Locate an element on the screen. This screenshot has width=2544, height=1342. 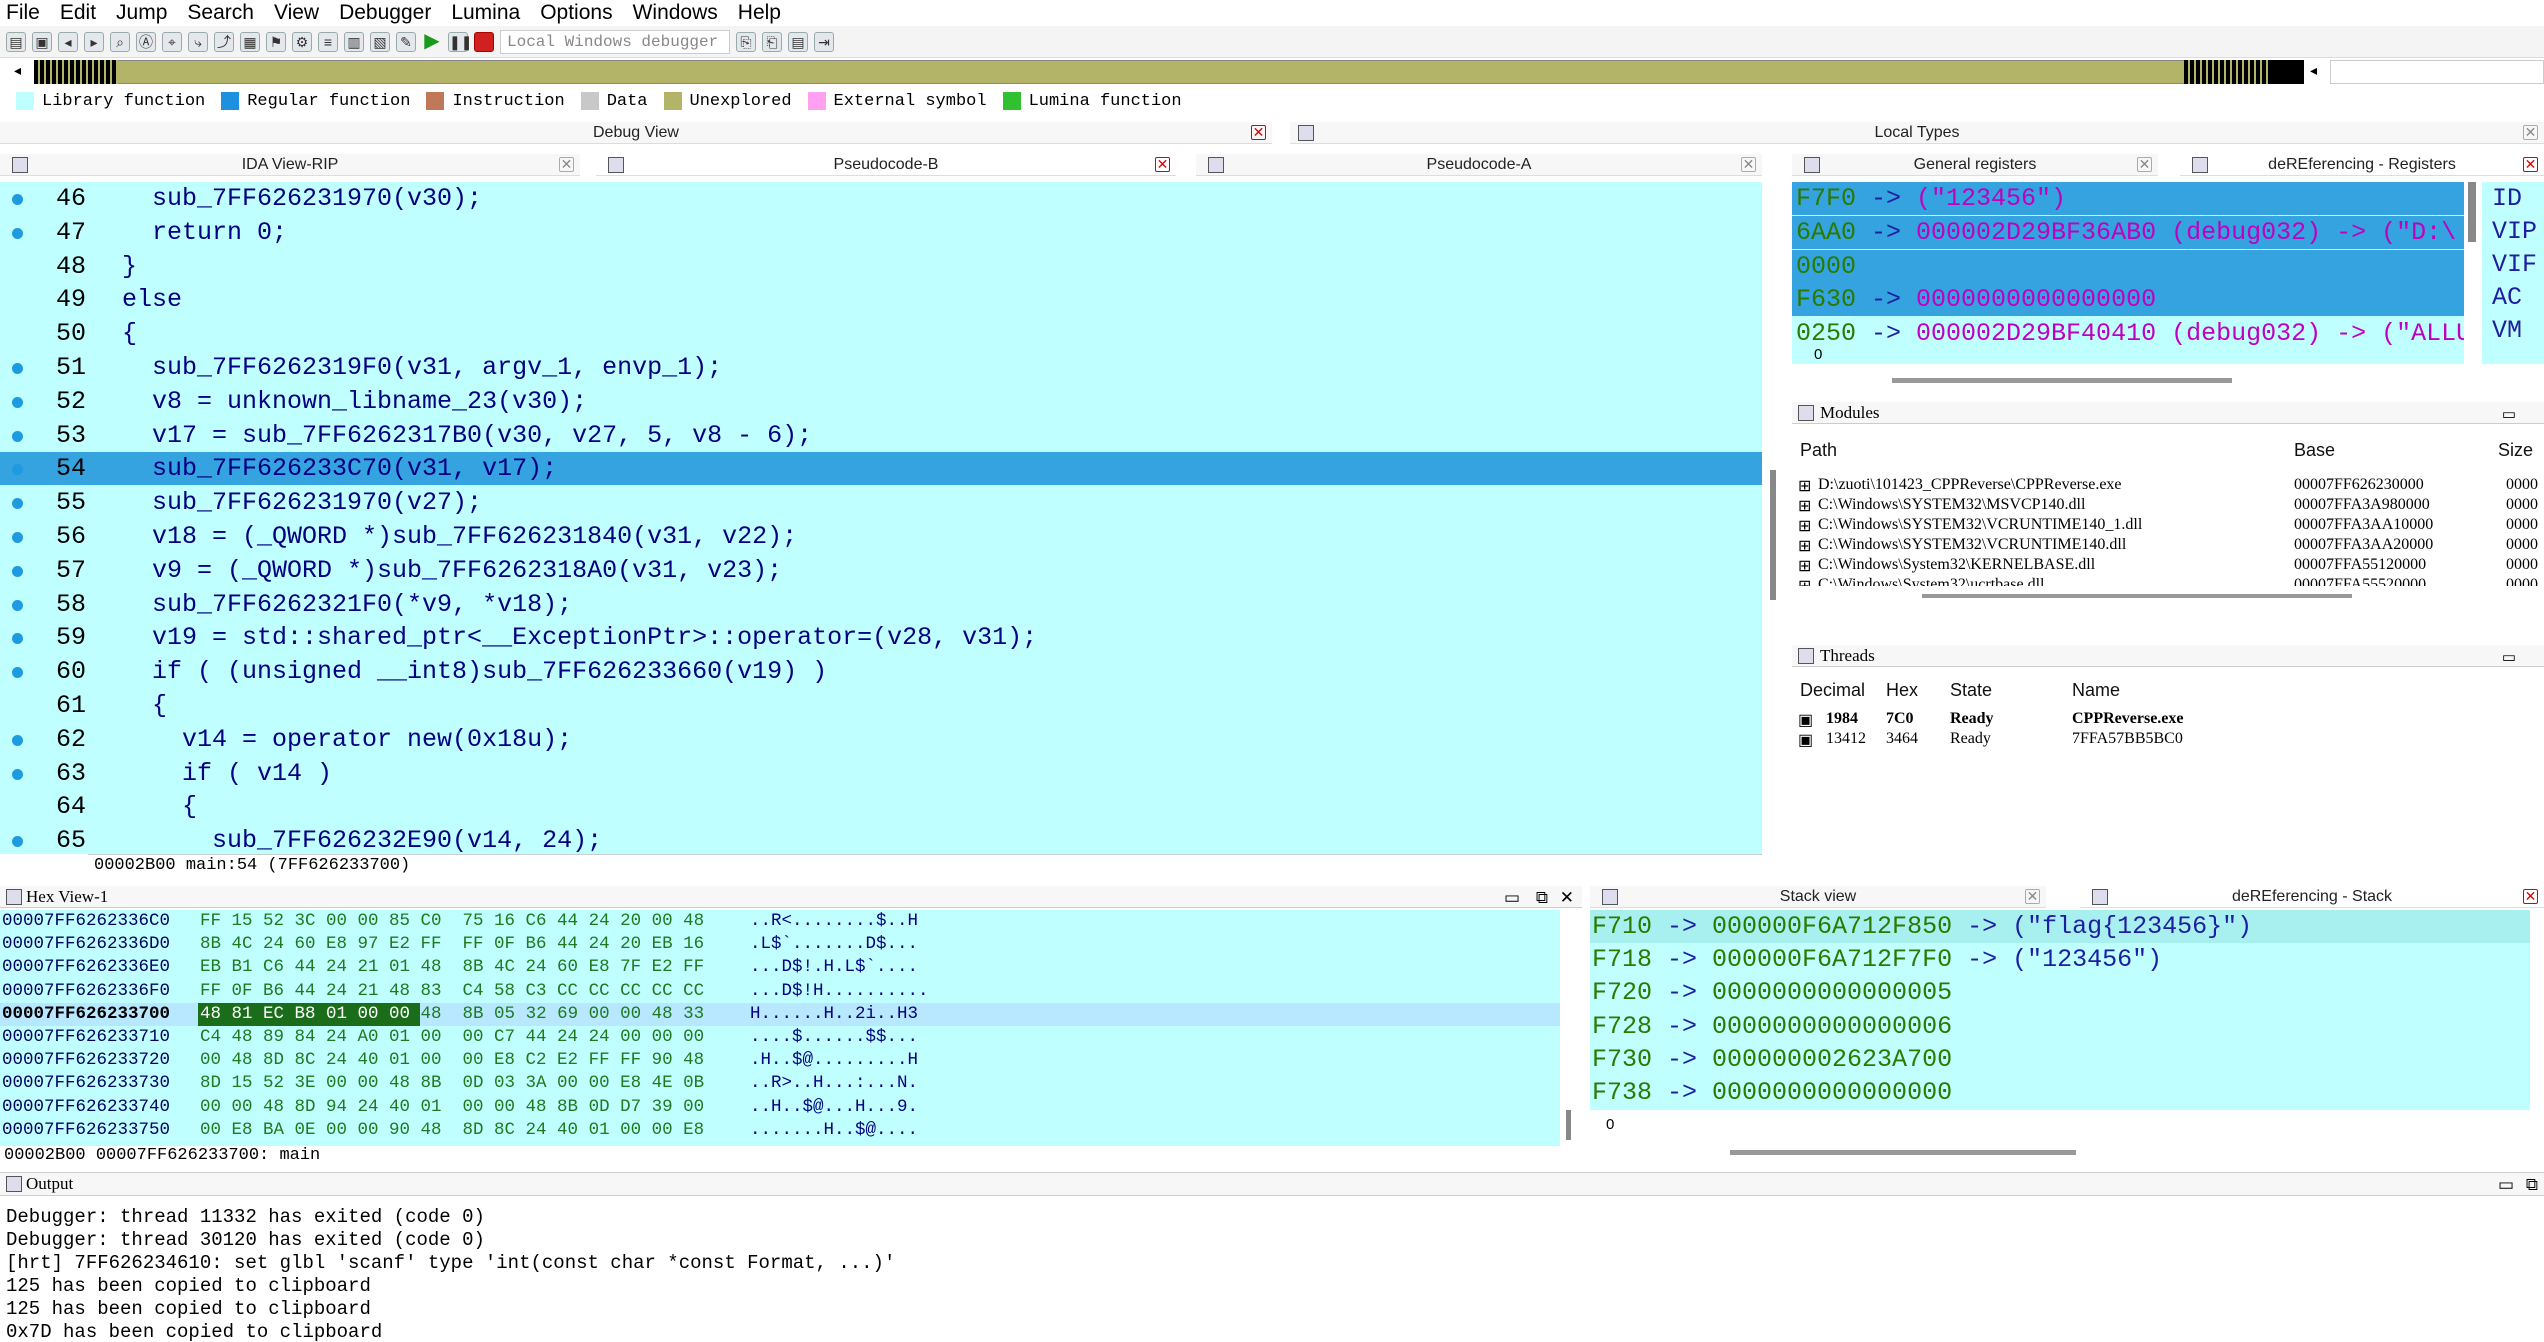
struct-icon: ▥ is located at coordinates (354, 41).